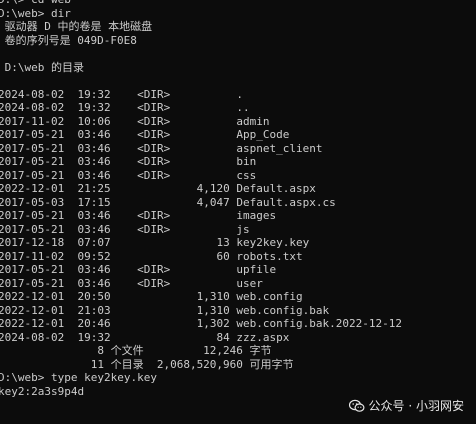 This screenshot has width=476, height=424. What do you see at coordinates (138, 215) in the screenshot?
I see `console-line: 2017-05-21 03:46 <DIR> images` at bounding box center [138, 215].